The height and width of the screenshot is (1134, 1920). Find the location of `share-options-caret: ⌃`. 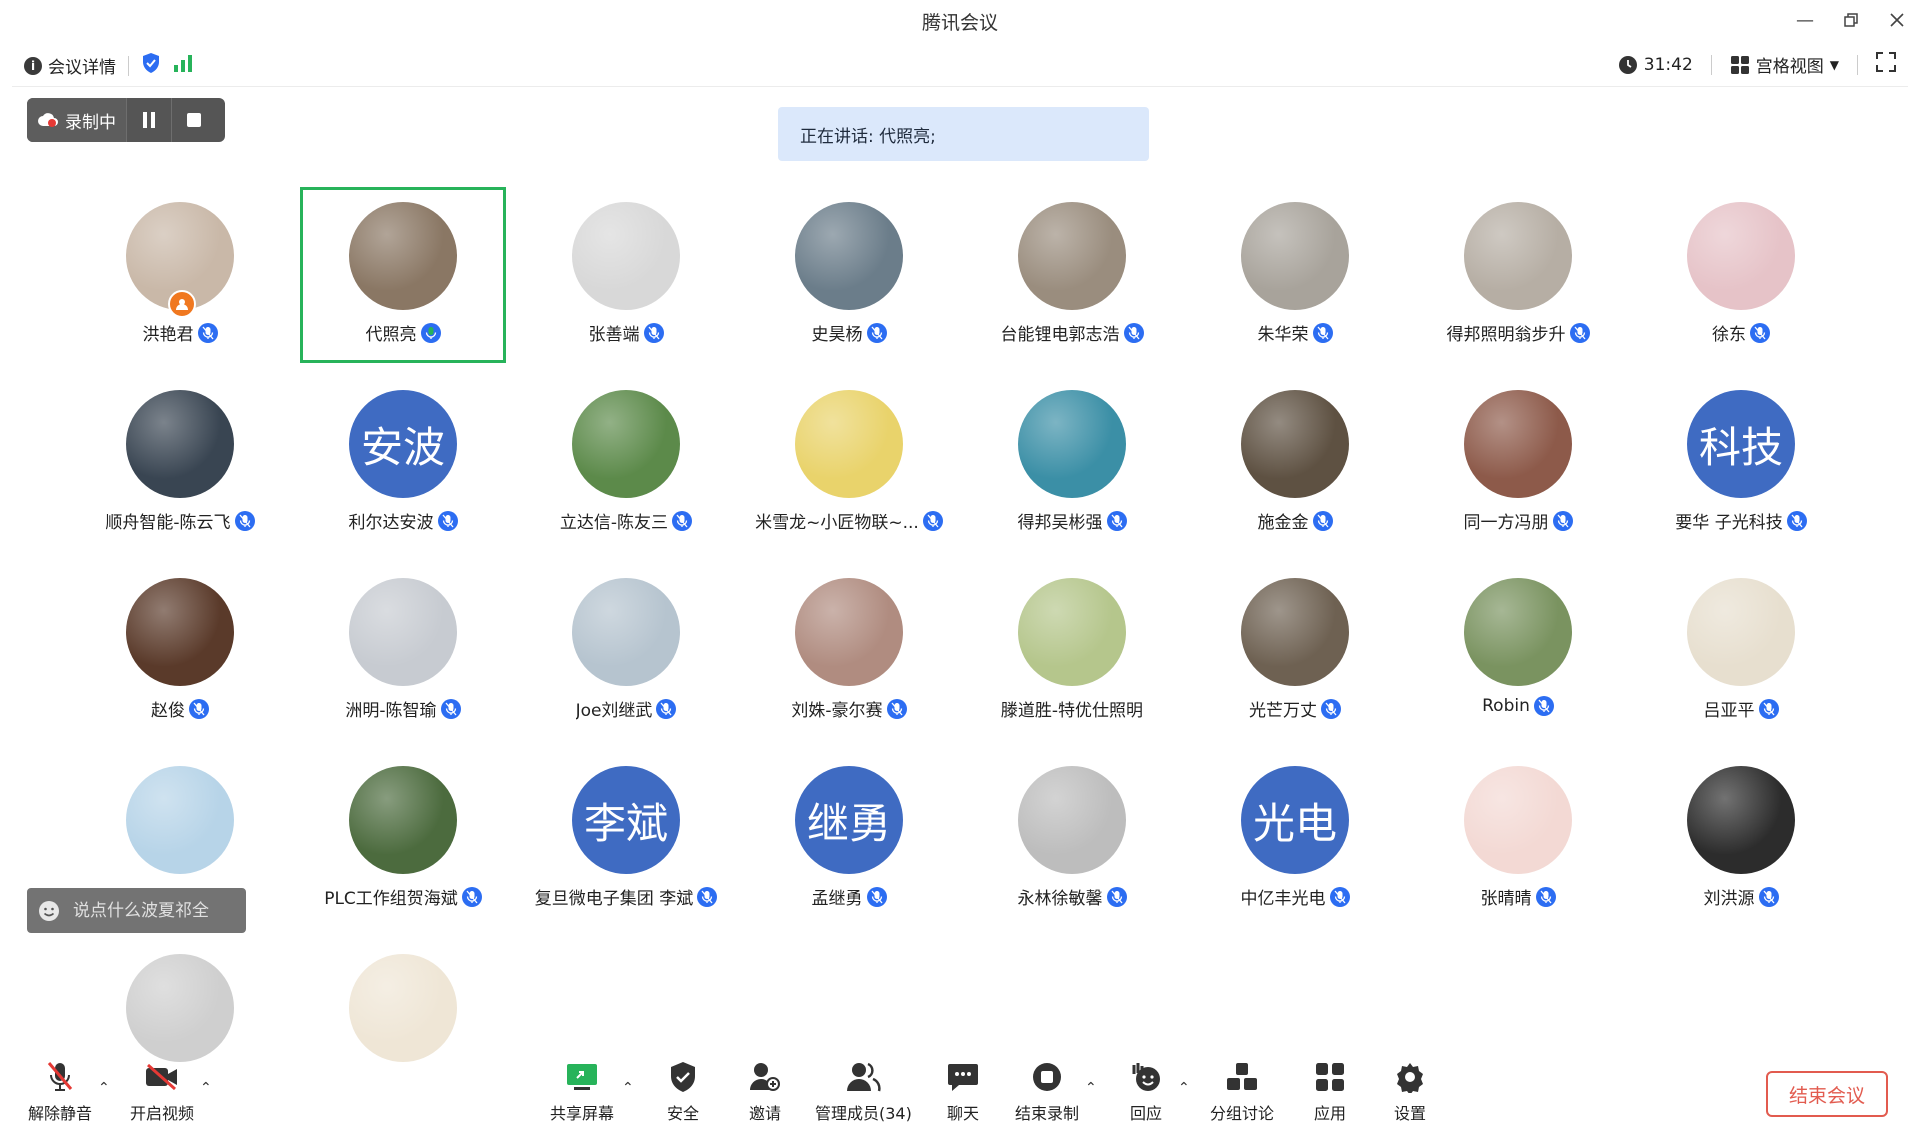

share-options-caret: ⌃ is located at coordinates (628, 1088).